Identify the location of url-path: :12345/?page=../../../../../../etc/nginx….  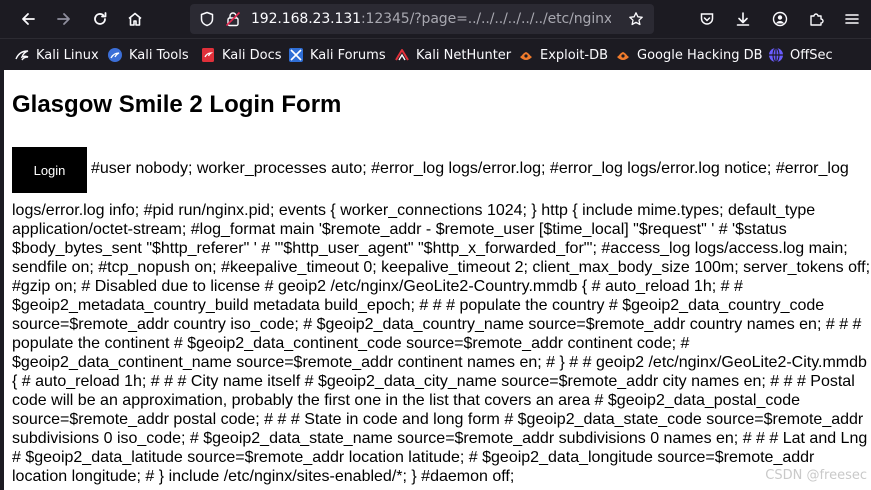
(485, 19).